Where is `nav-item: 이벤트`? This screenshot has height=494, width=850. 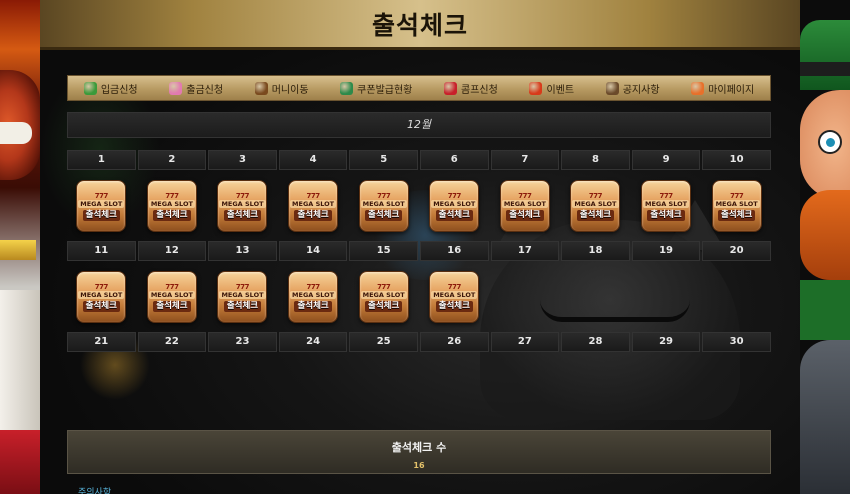 nav-item: 이벤트 is located at coordinates (551, 88).